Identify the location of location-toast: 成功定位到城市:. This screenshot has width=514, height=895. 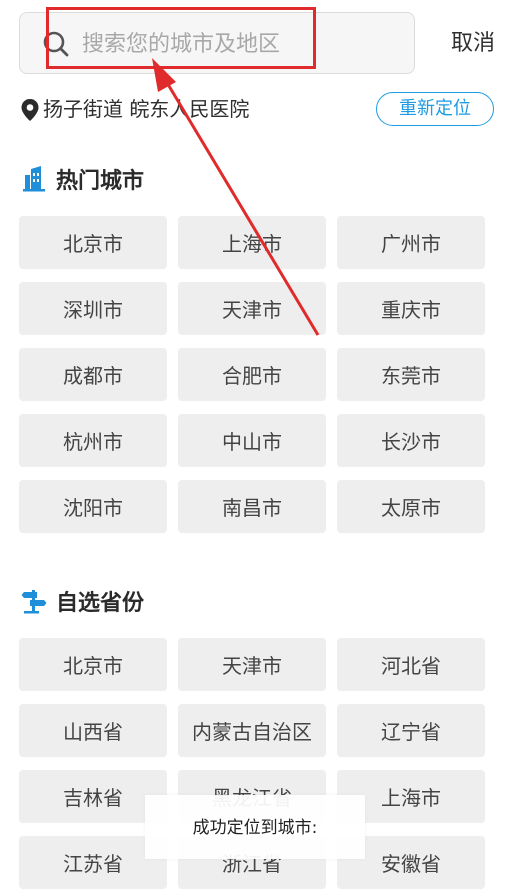
(255, 827).